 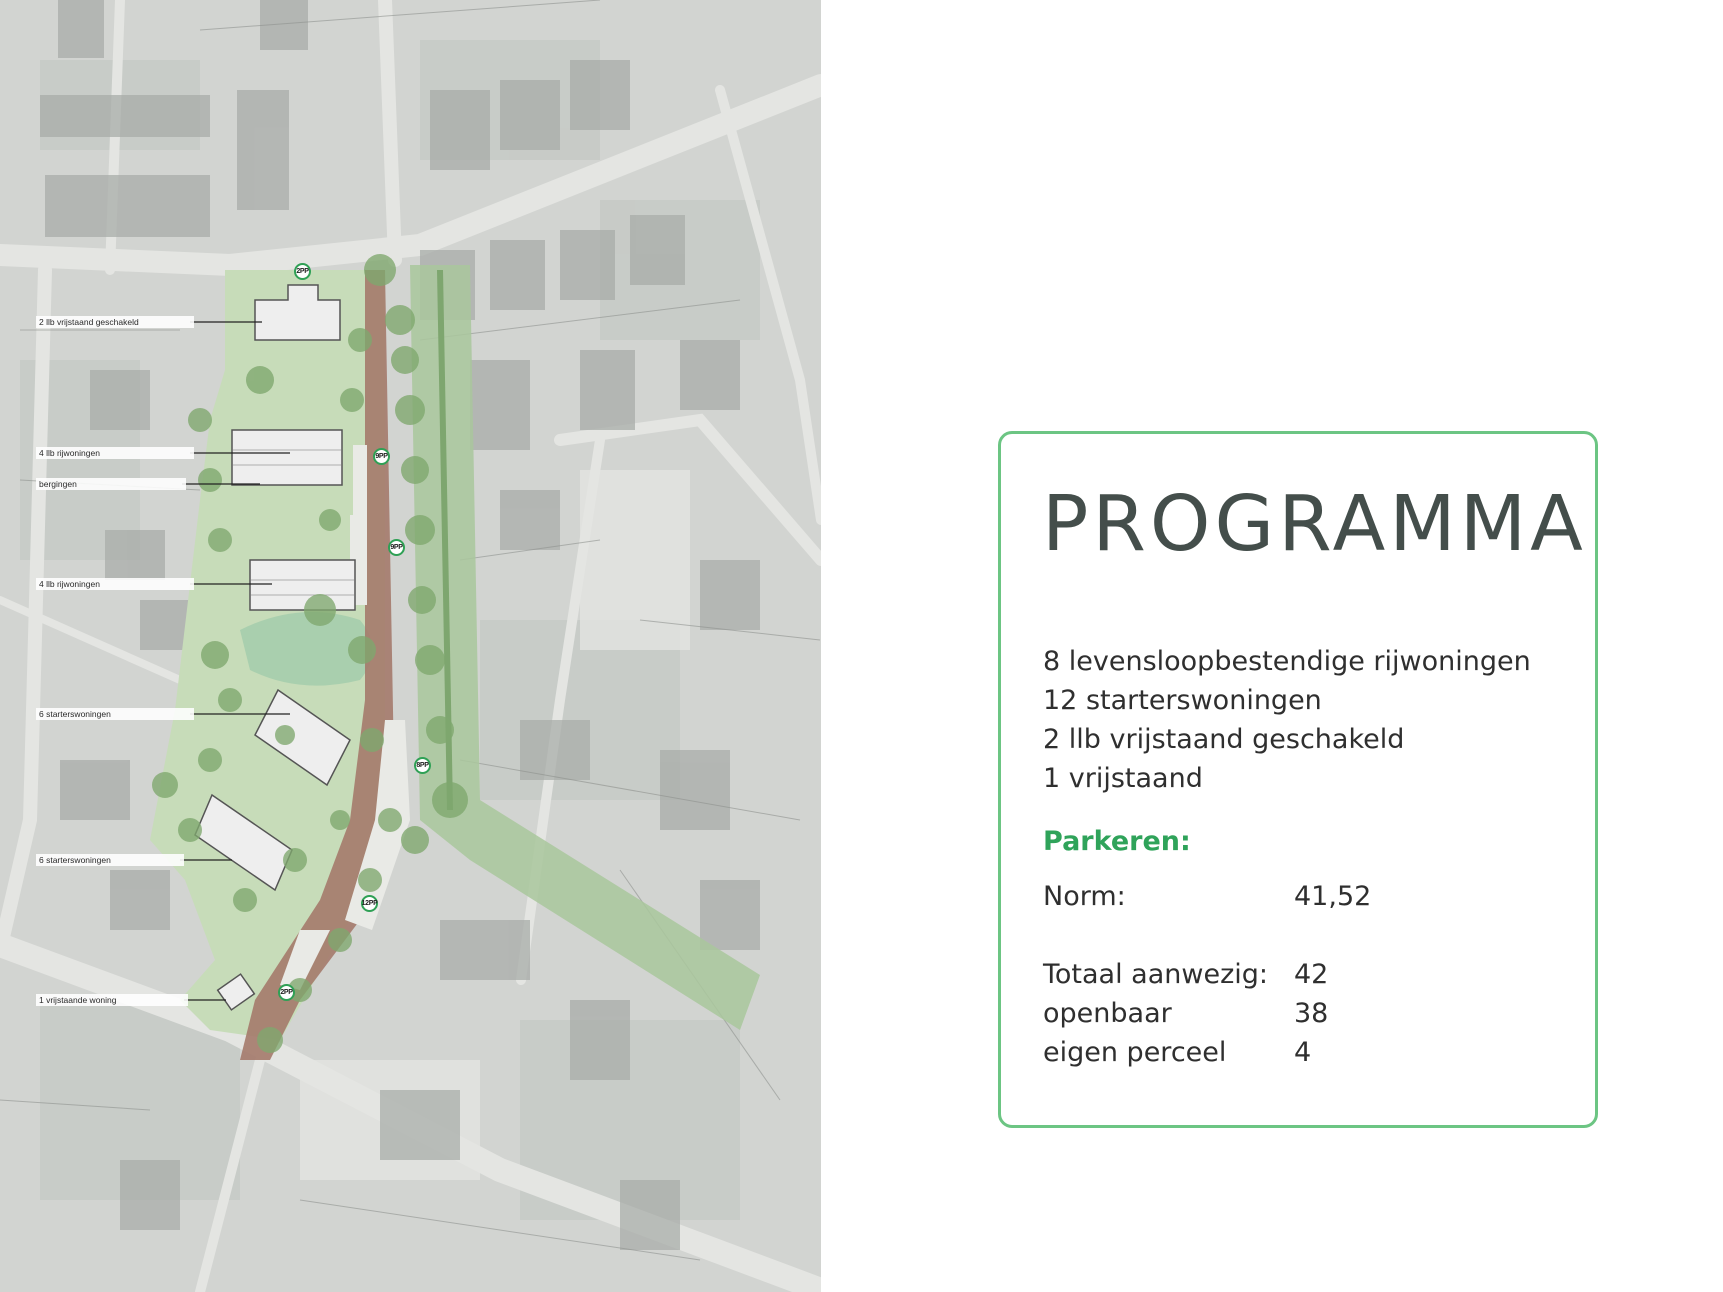 What do you see at coordinates (1224, 739) in the screenshot?
I see `program-item: 2 llb vrijstaand geschakeld` at bounding box center [1224, 739].